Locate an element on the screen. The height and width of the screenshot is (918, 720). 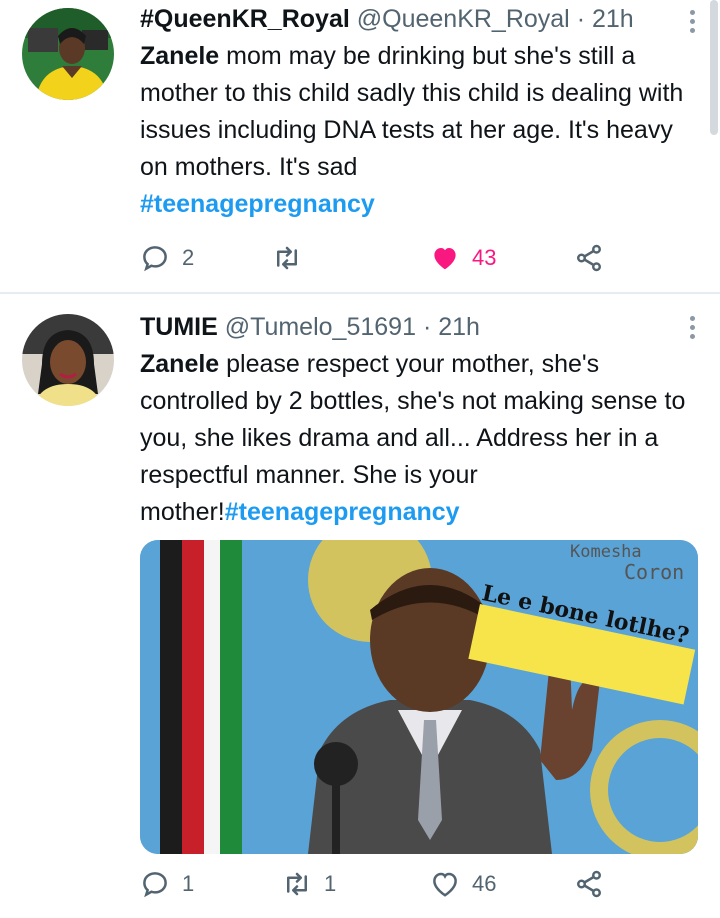
like-button: 43 is located at coordinates (463, 258).